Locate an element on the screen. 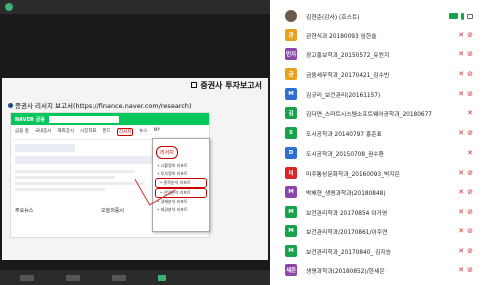 The height and width of the screenshot is (285, 485). participant-row: 민지 광고홍보학과_20150572_유윈지 ✕ ⊘ is located at coordinates (378, 54).